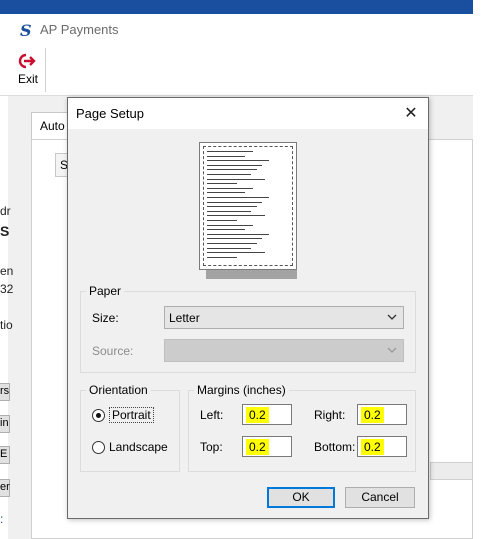 The height and width of the screenshot is (539, 487). What do you see at coordinates (5, 231) in the screenshot?
I see `label-fragment: S` at bounding box center [5, 231].